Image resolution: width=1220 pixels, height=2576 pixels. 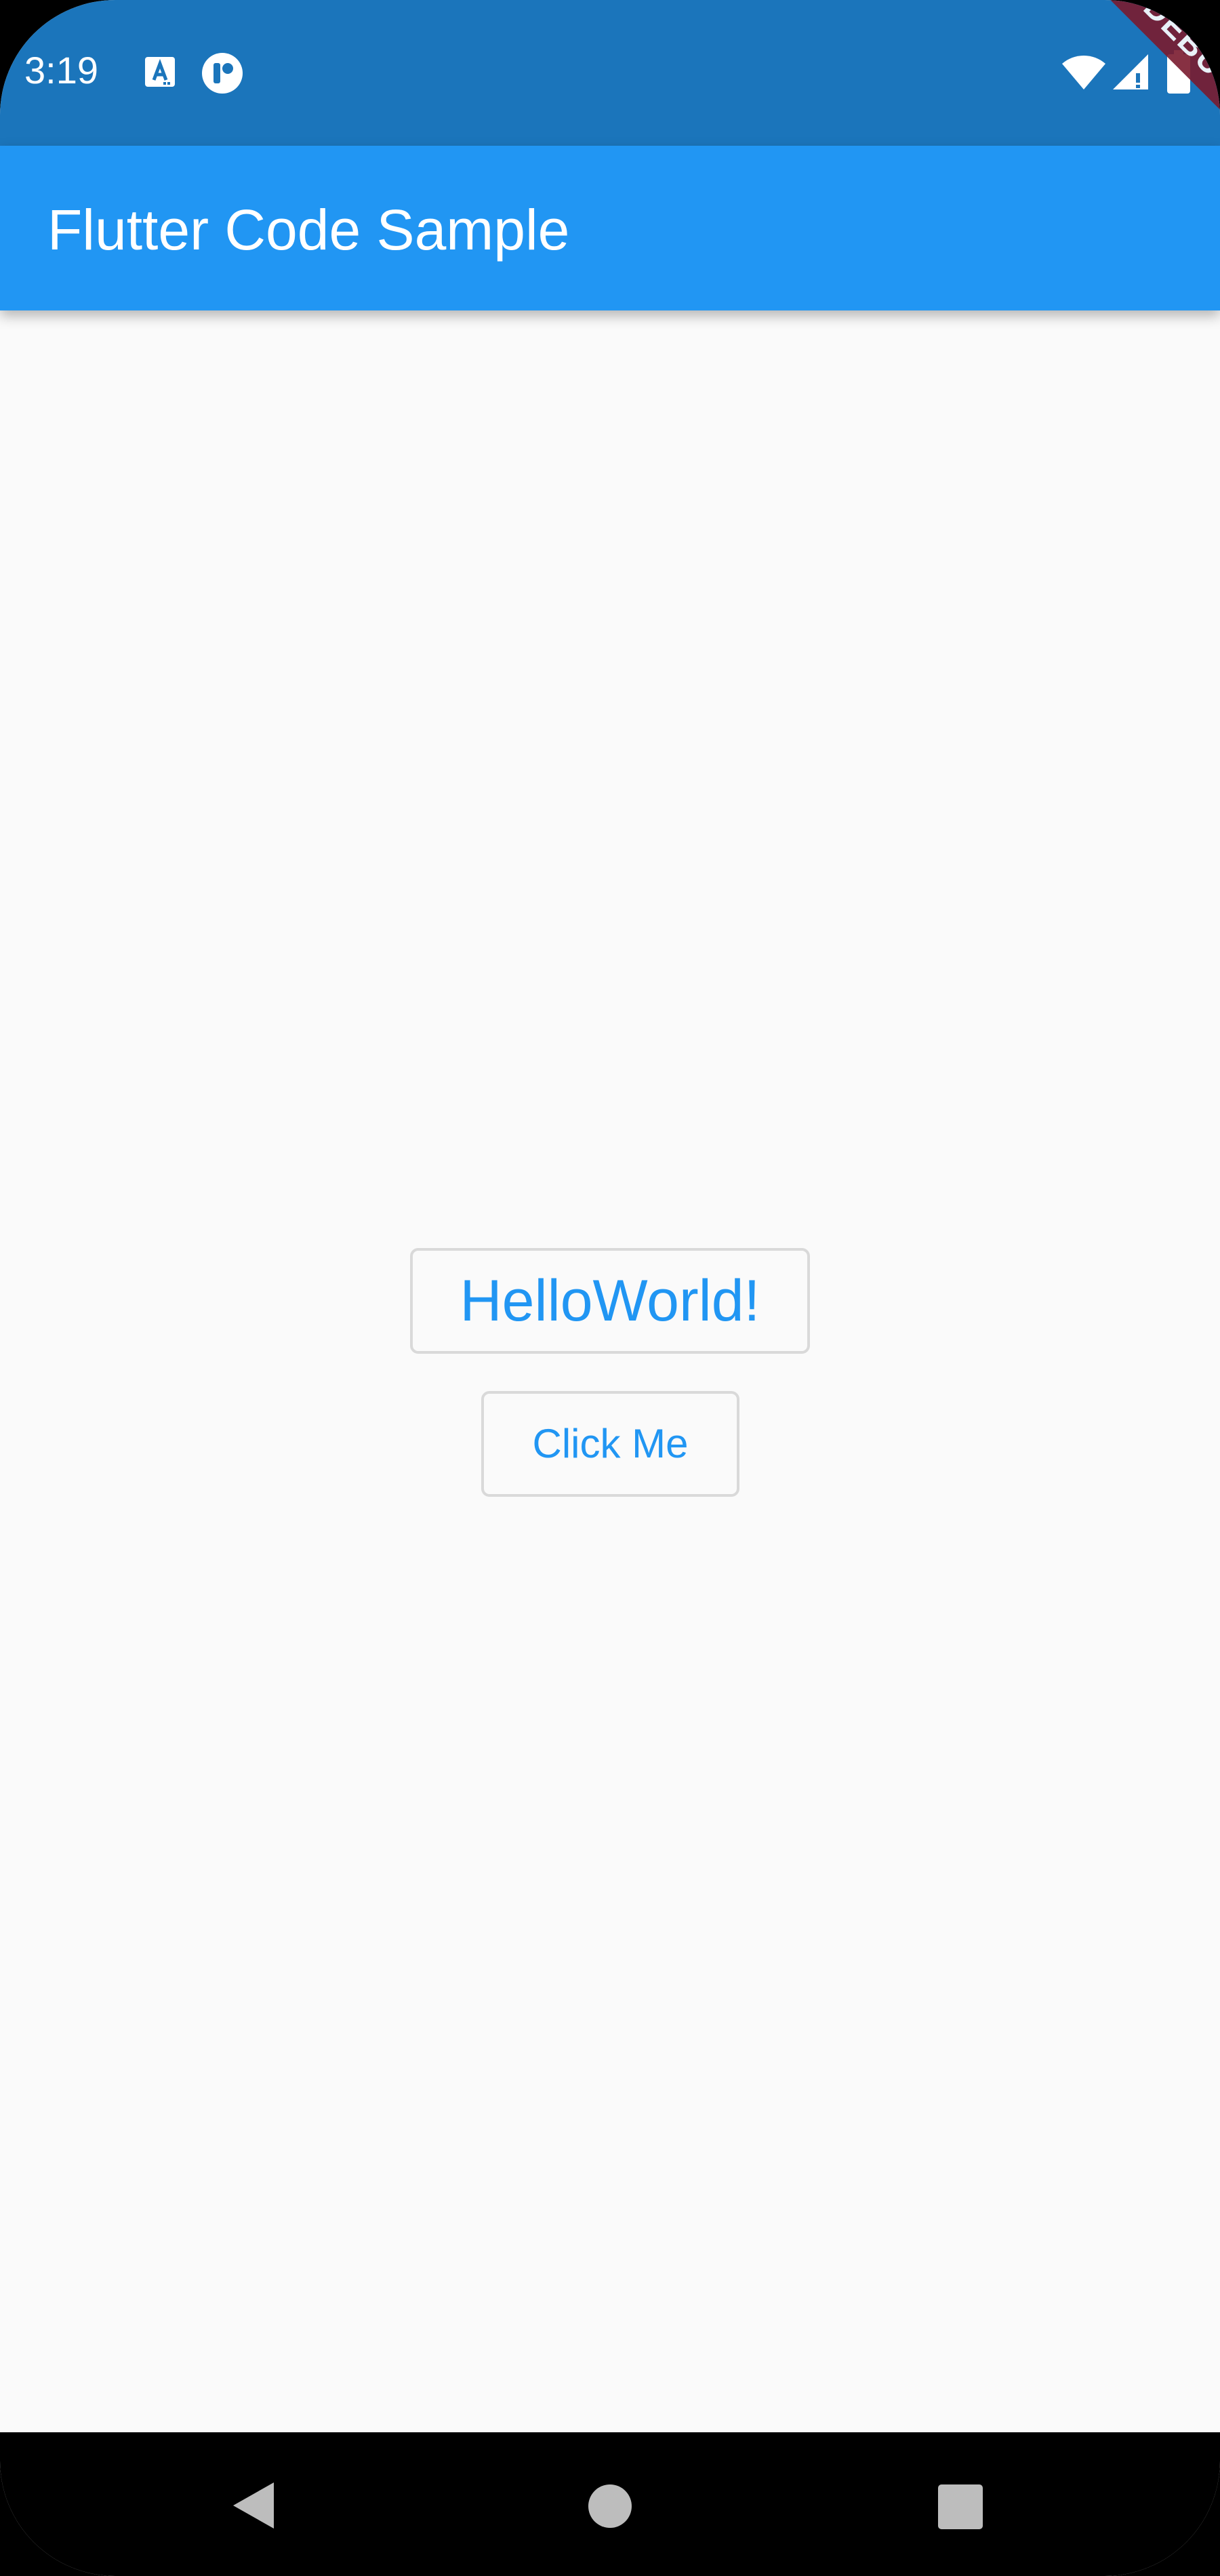 What do you see at coordinates (309, 230) in the screenshot?
I see `app-bar-title: Flutter Code Sample` at bounding box center [309, 230].